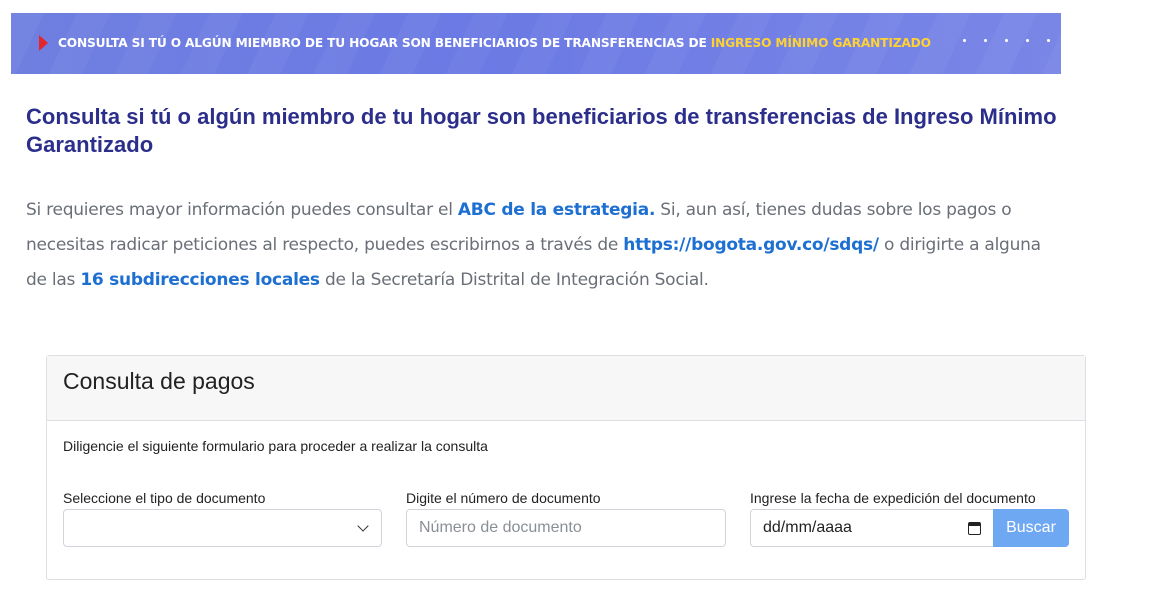 This screenshot has width=1149, height=614. What do you see at coordinates (820, 43) in the screenshot?
I see `banner-text-highlight: INGRESO MÍNIMO GARANTIZADO` at bounding box center [820, 43].